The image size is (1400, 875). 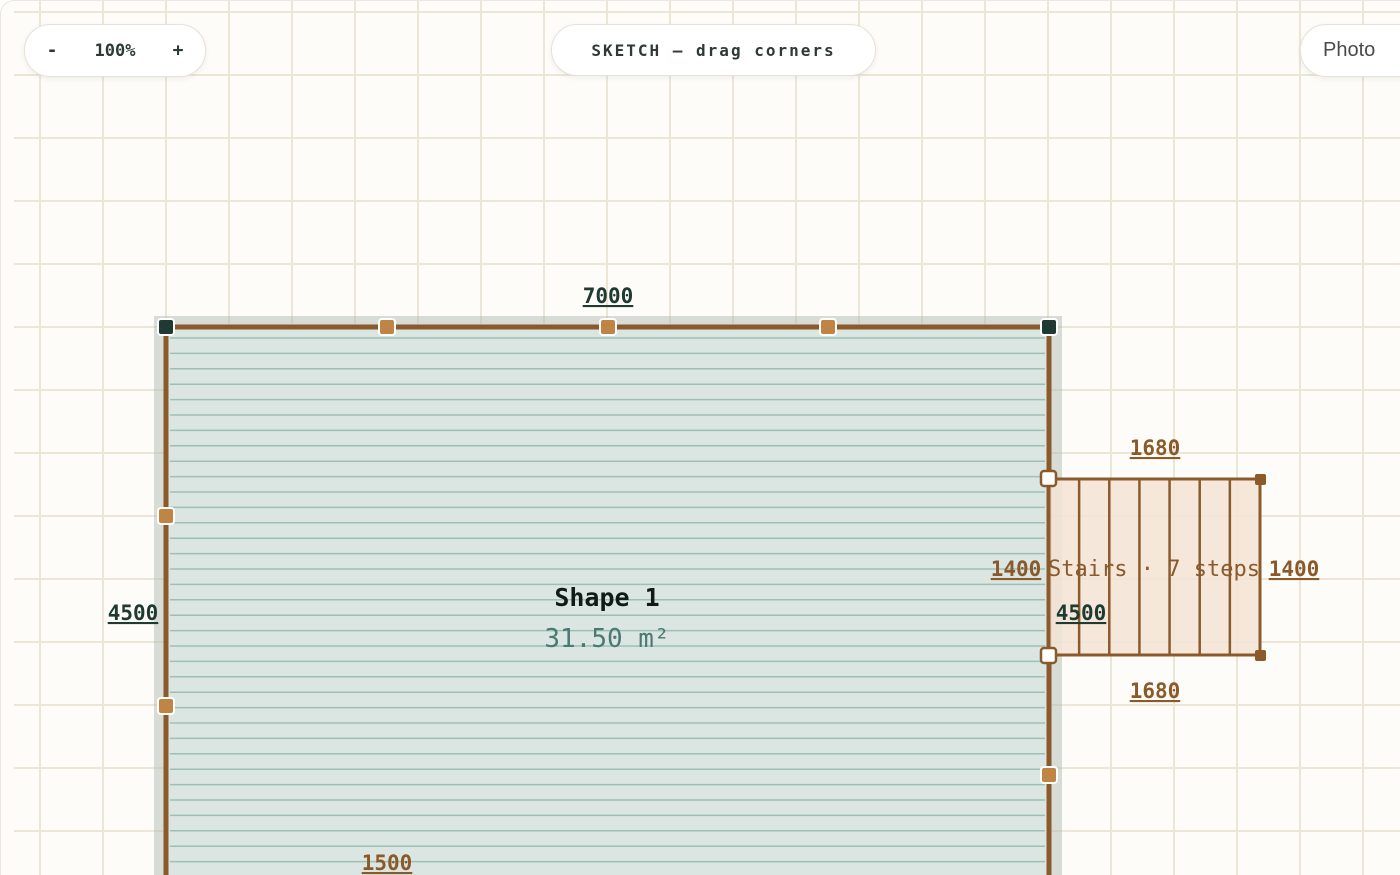 What do you see at coordinates (1155, 691) in the screenshot?
I see `stairs-dim-bottom: 1680` at bounding box center [1155, 691].